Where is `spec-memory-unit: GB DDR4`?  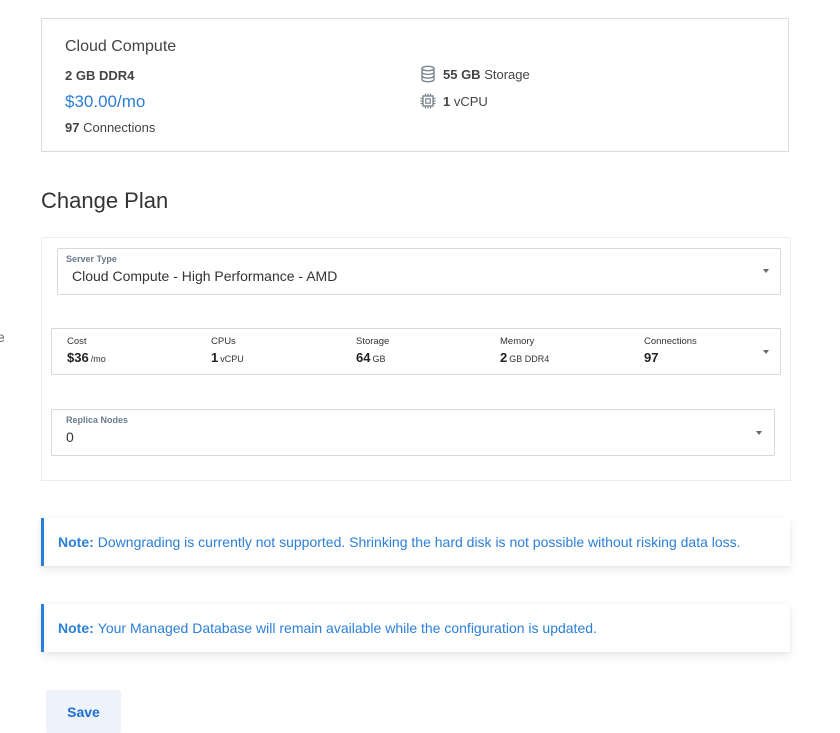
spec-memory-unit: GB DDR4 is located at coordinates (529, 359).